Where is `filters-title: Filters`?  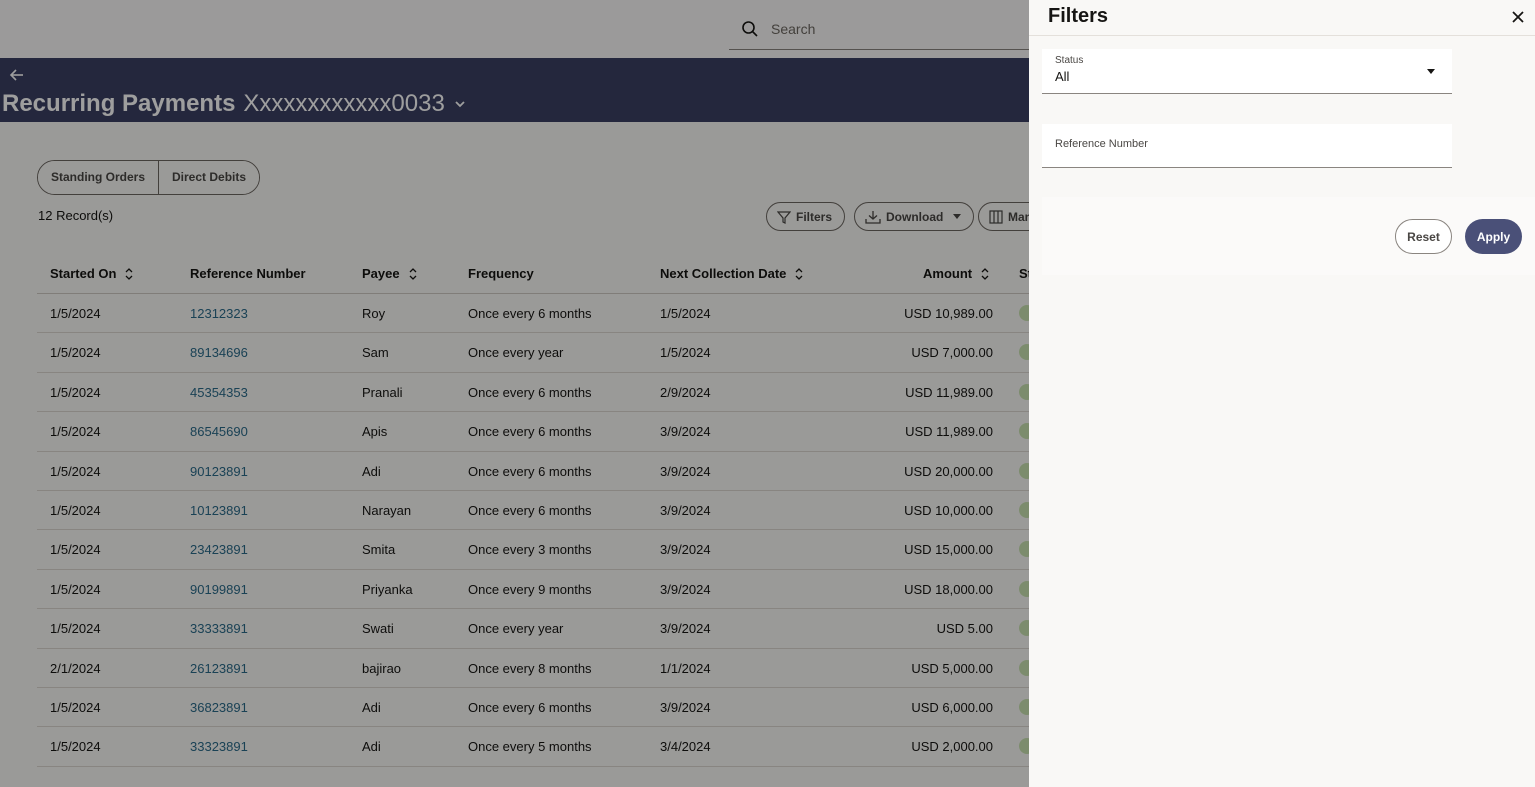
filters-title: Filters is located at coordinates (1078, 16).